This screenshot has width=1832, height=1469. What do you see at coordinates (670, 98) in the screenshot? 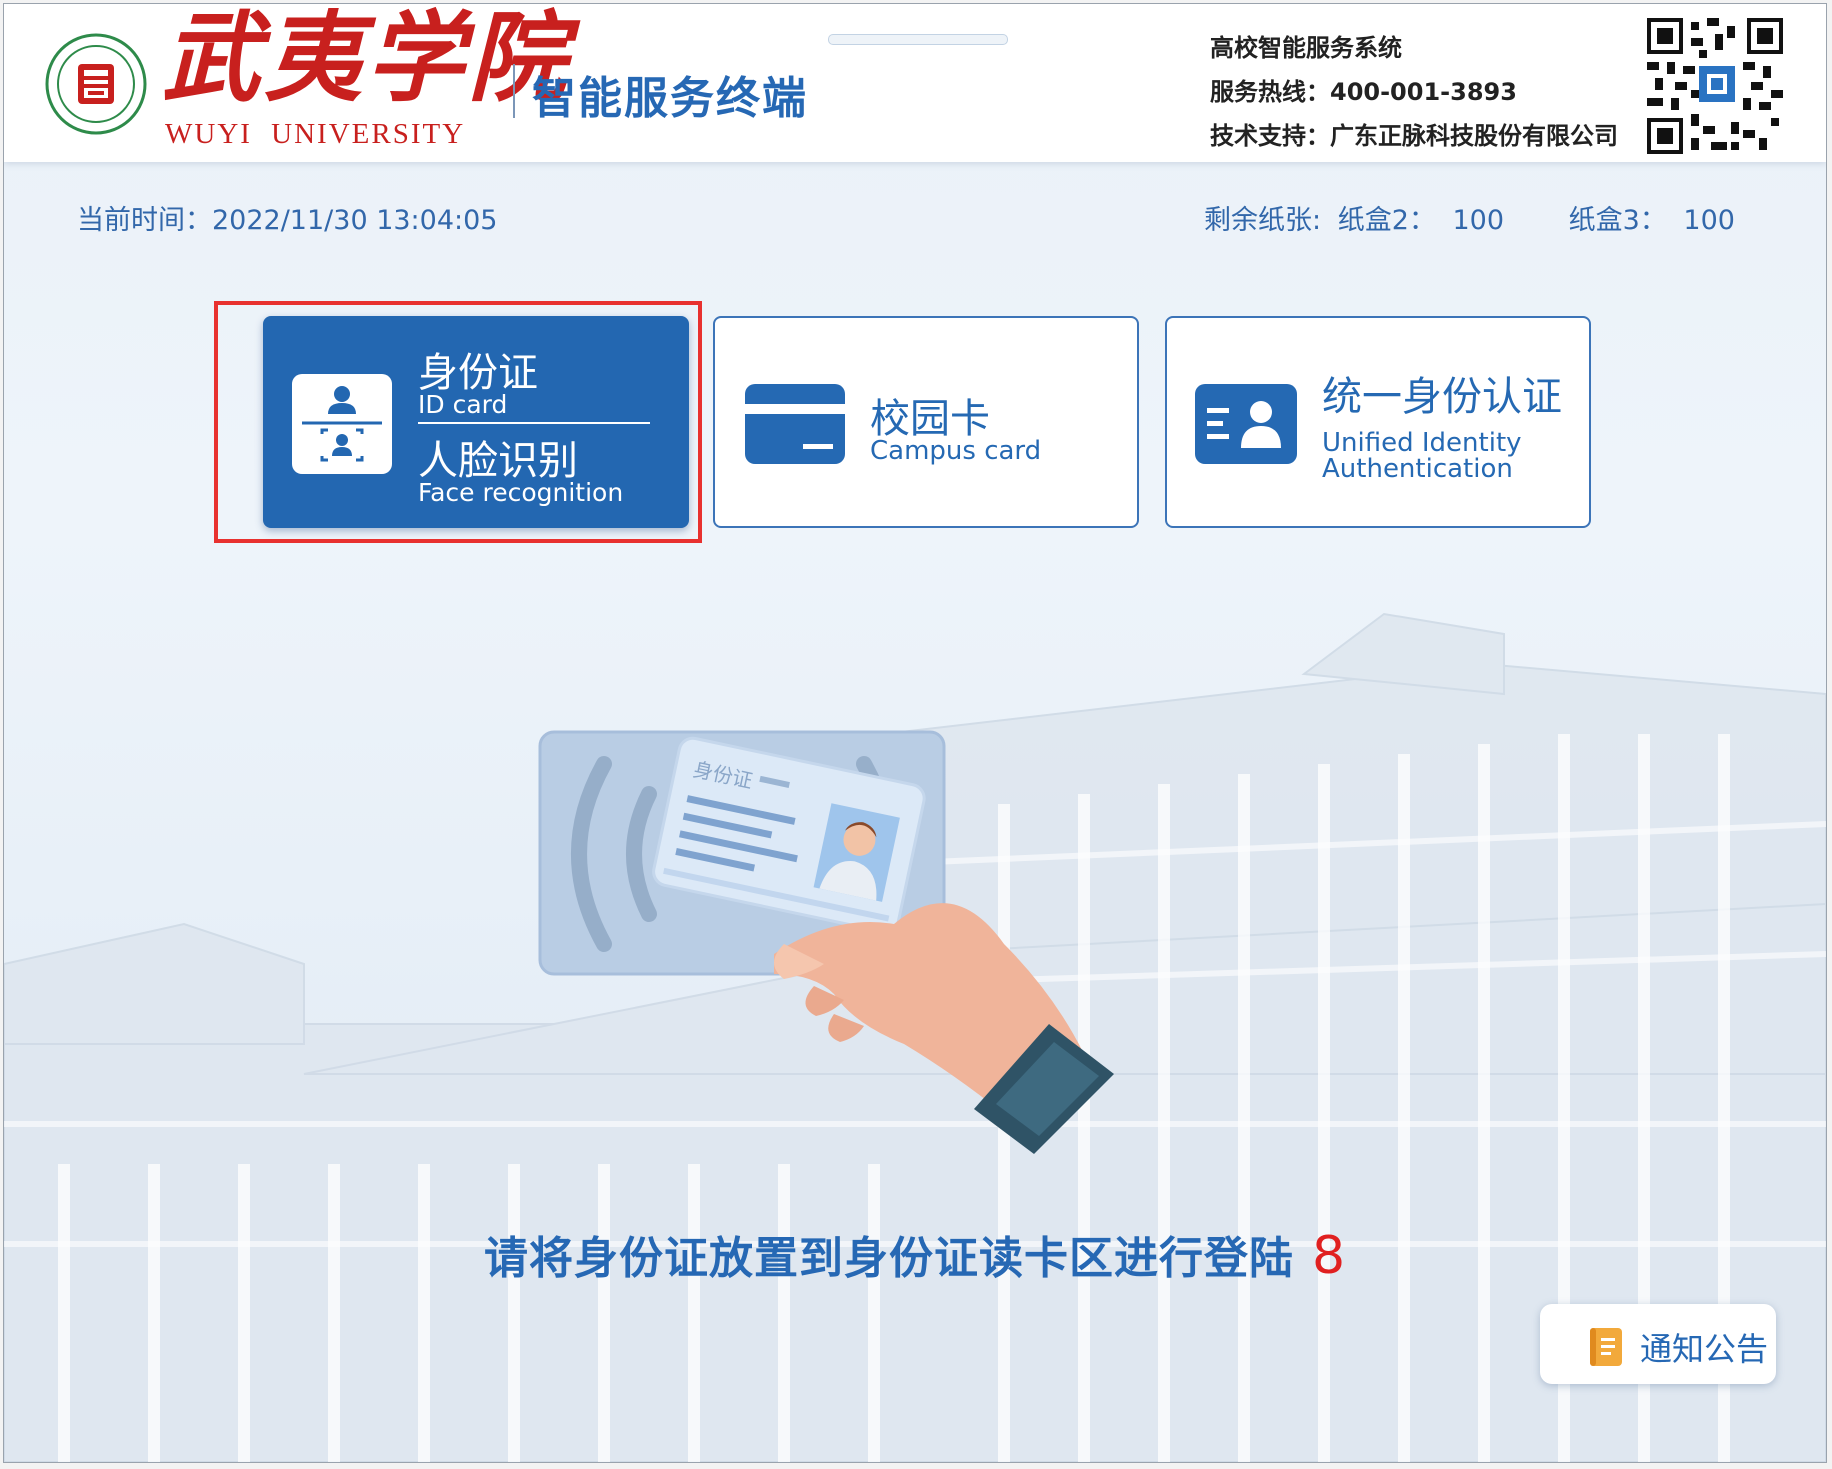
I see `terminal-title: 智能服务终端` at bounding box center [670, 98].